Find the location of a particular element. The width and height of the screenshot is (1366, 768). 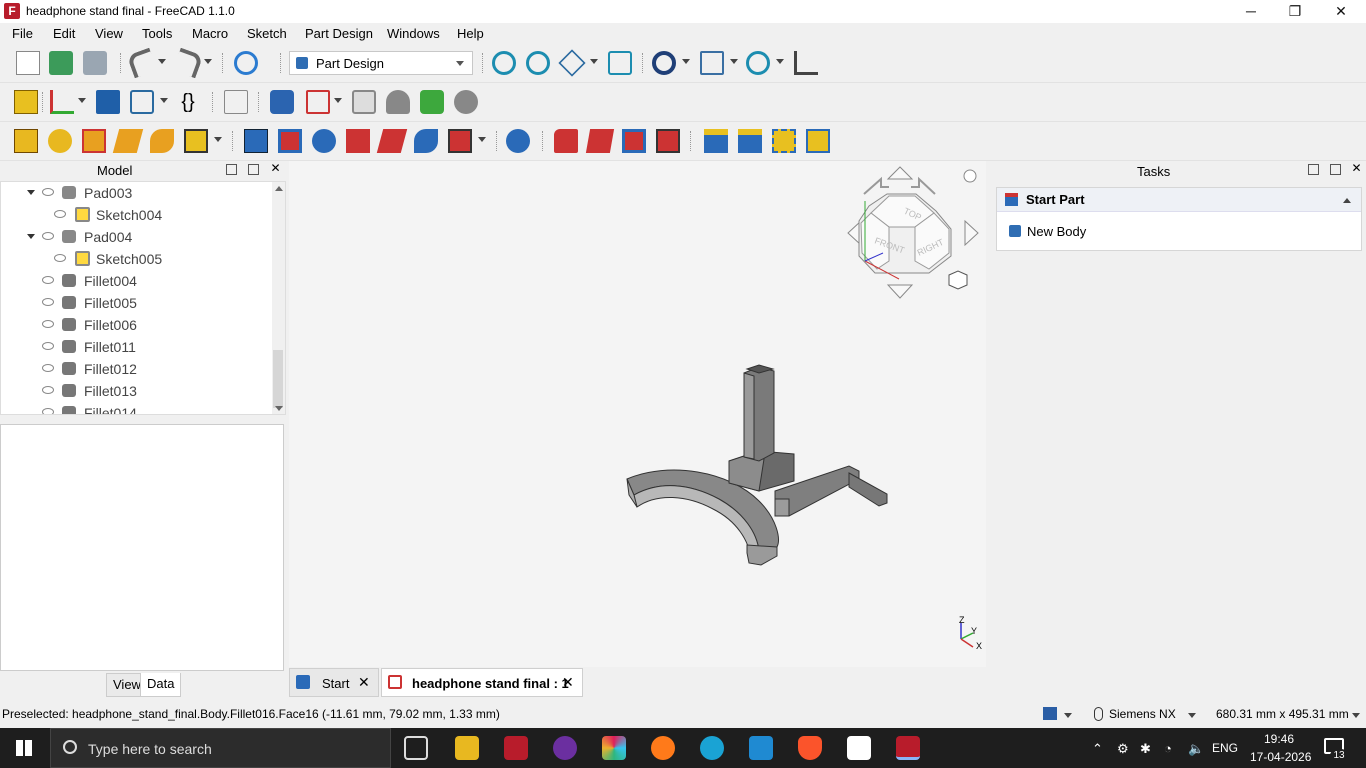

firefox-icon is located at coordinates (663, 748).